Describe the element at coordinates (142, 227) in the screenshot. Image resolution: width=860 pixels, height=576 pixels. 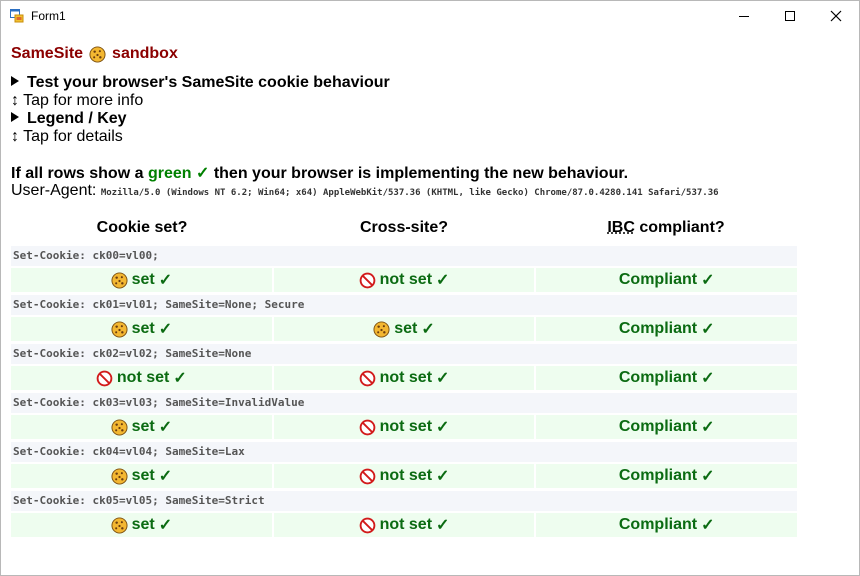
I see `header-cookie-set: Cookie set?` at that location.